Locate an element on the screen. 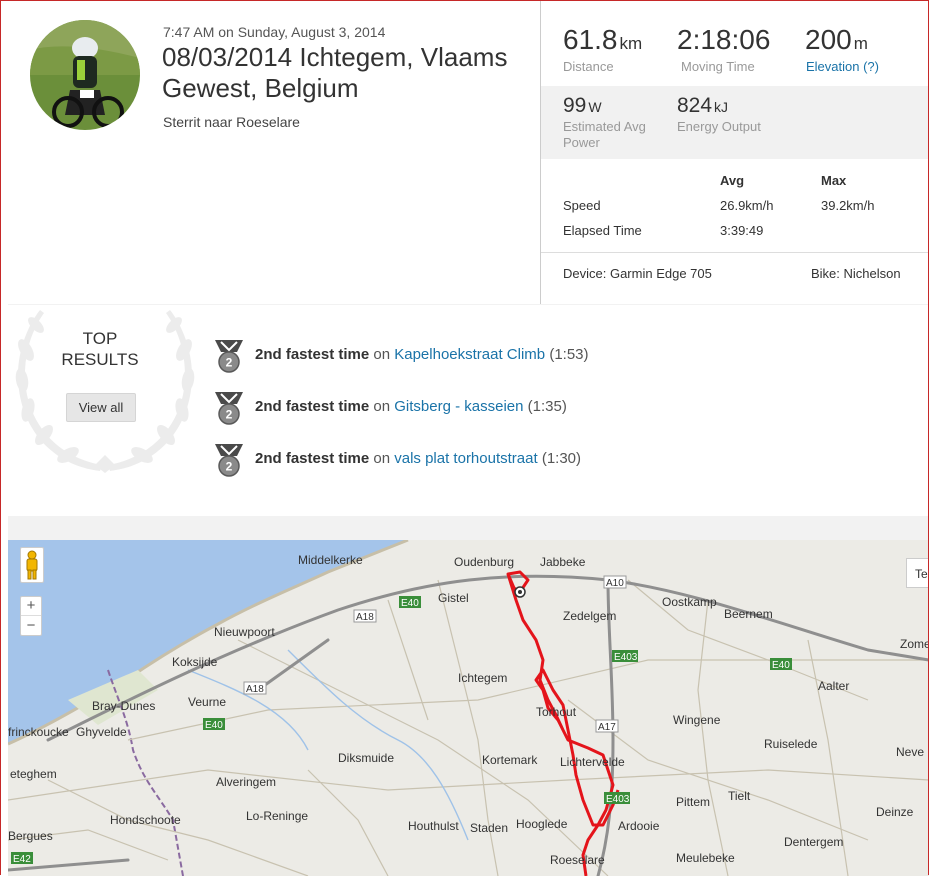 This screenshot has height=876, width=929. road-label: A17 is located at coordinates (607, 727).